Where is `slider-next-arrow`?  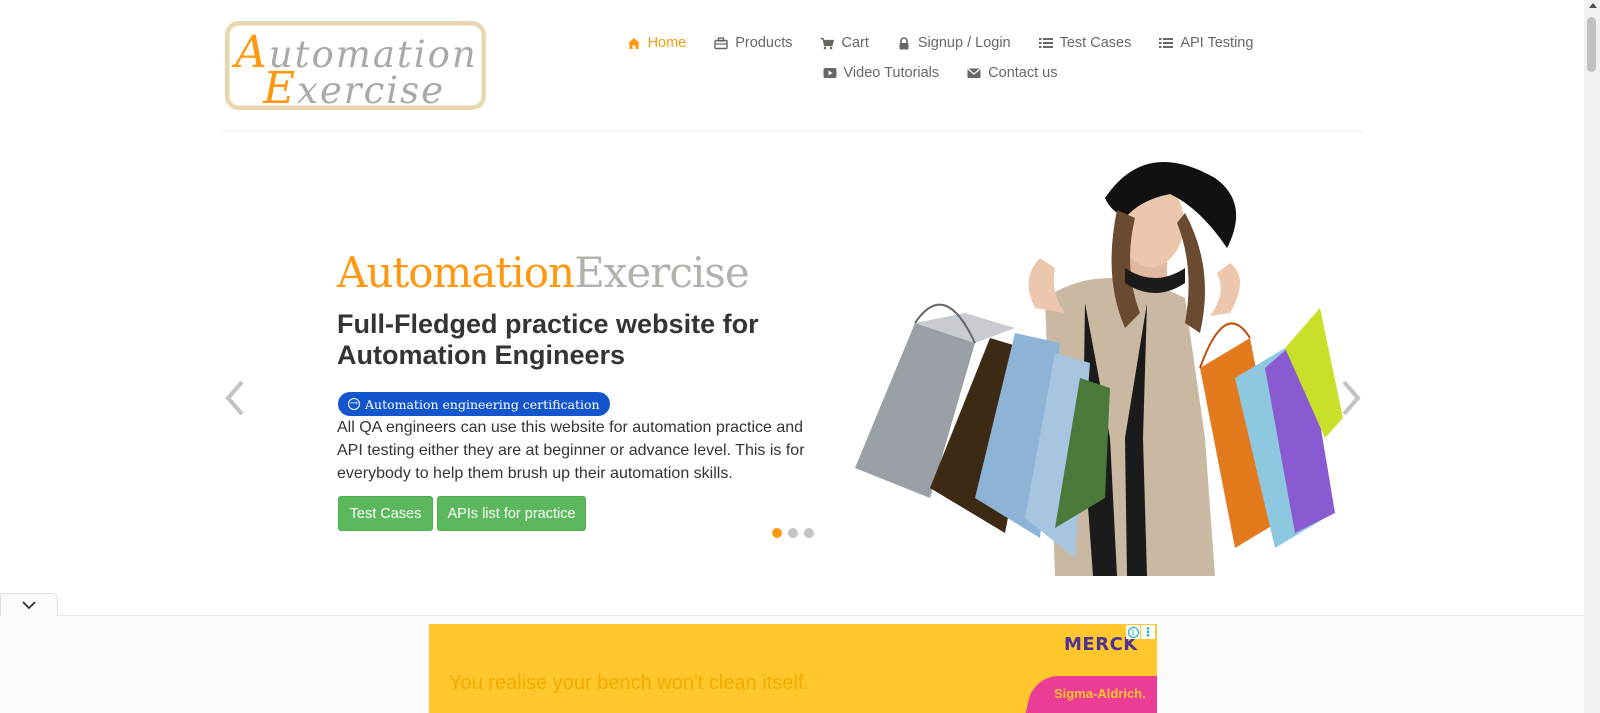
slider-next-arrow is located at coordinates (1351, 398).